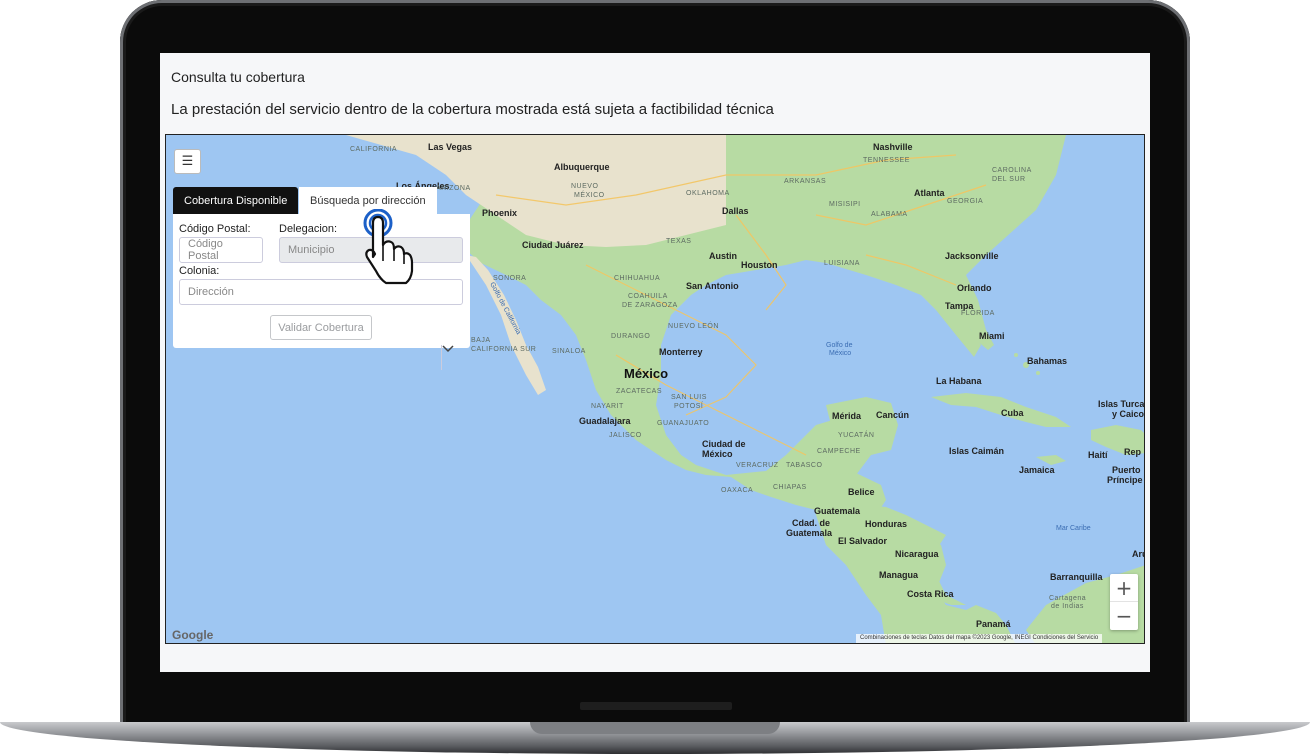 This screenshot has width=1310, height=754. What do you see at coordinates (1037, 470) in the screenshot?
I see `map-label-jamaica: Jamaica` at bounding box center [1037, 470].